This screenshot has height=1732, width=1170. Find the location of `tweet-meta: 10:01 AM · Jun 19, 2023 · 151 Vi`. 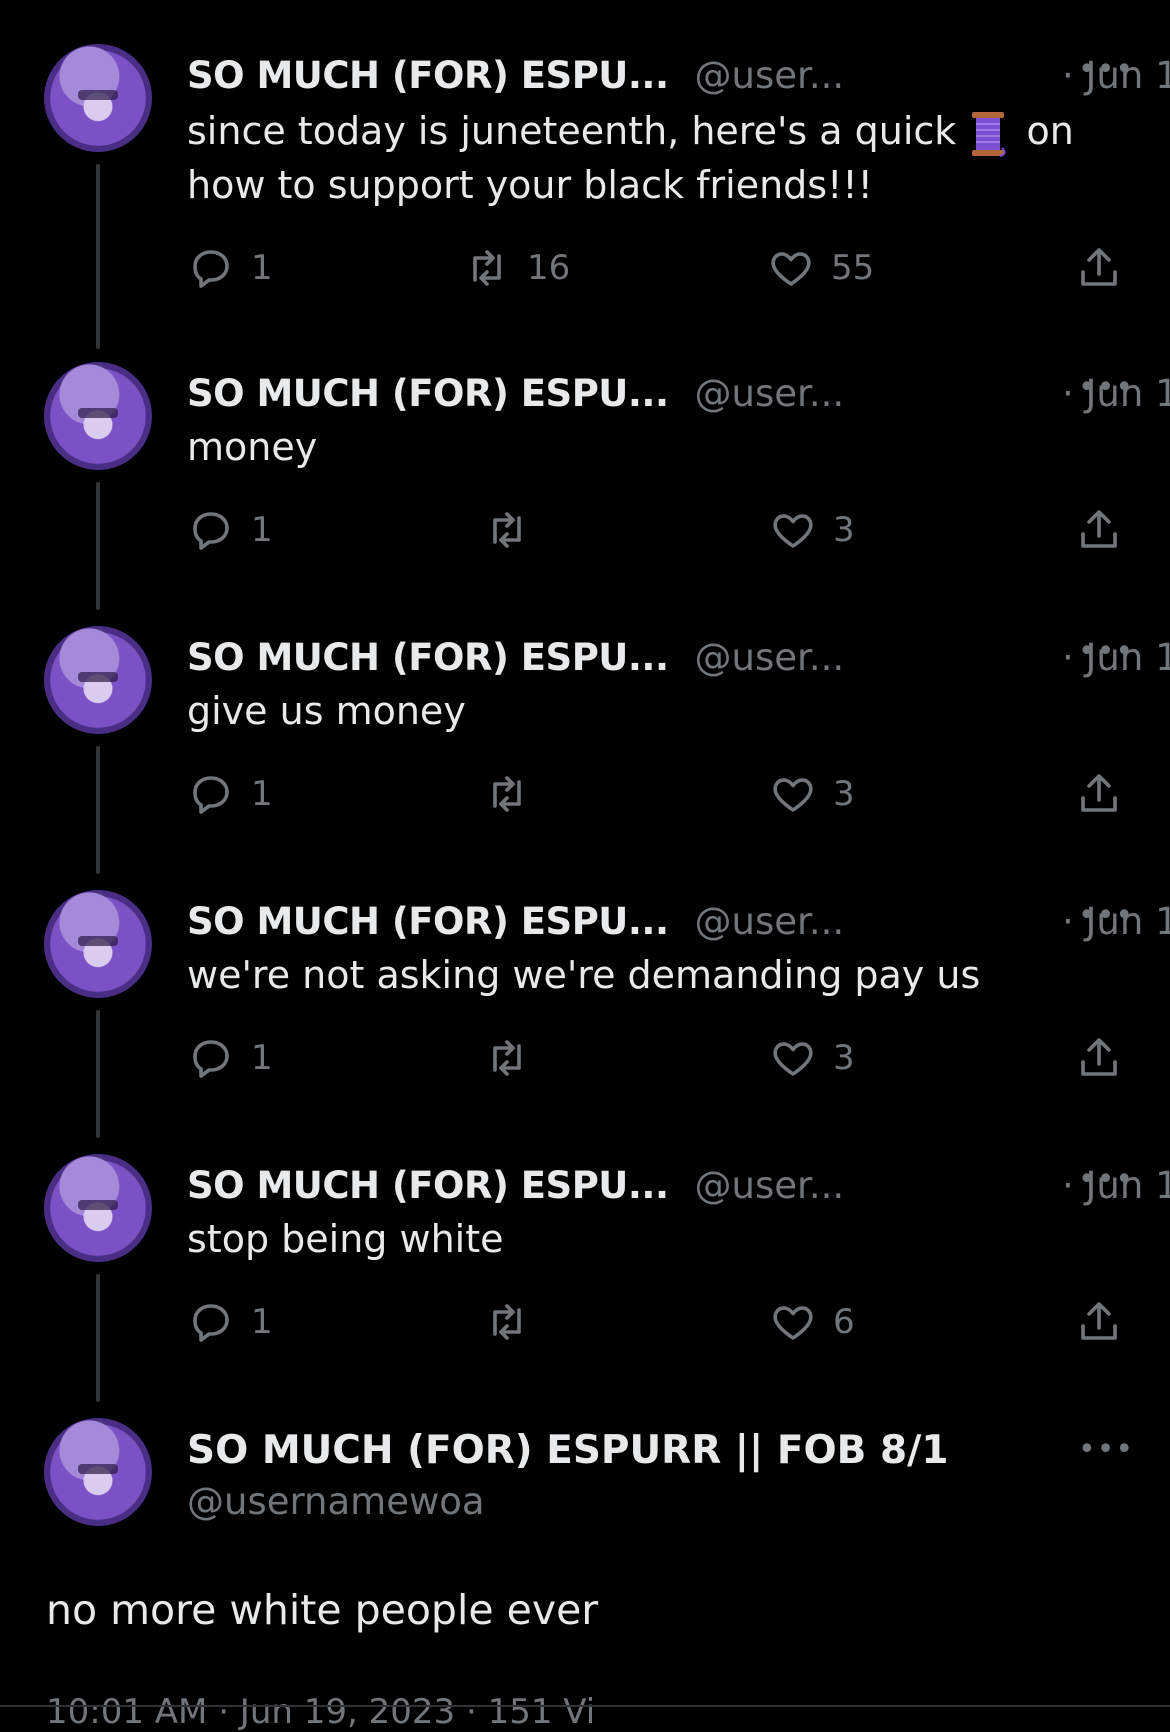

tweet-meta: 10:01 AM · Jun 19, 2023 · 151 Vi is located at coordinates (321, 1712).